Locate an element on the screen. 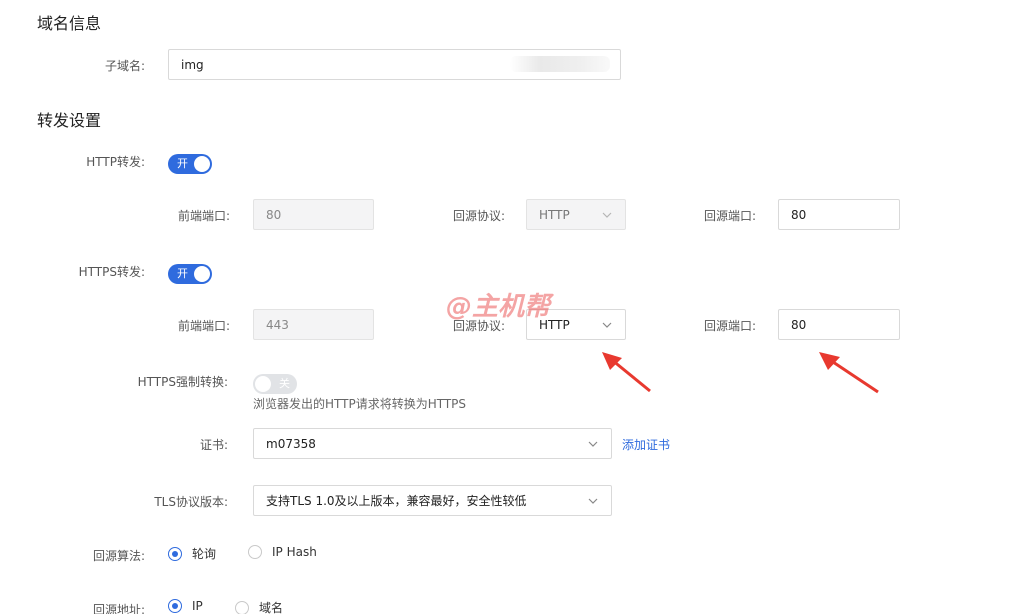 The image size is (1017, 614). force-https-toggle-text: 关 is located at coordinates (284, 383).